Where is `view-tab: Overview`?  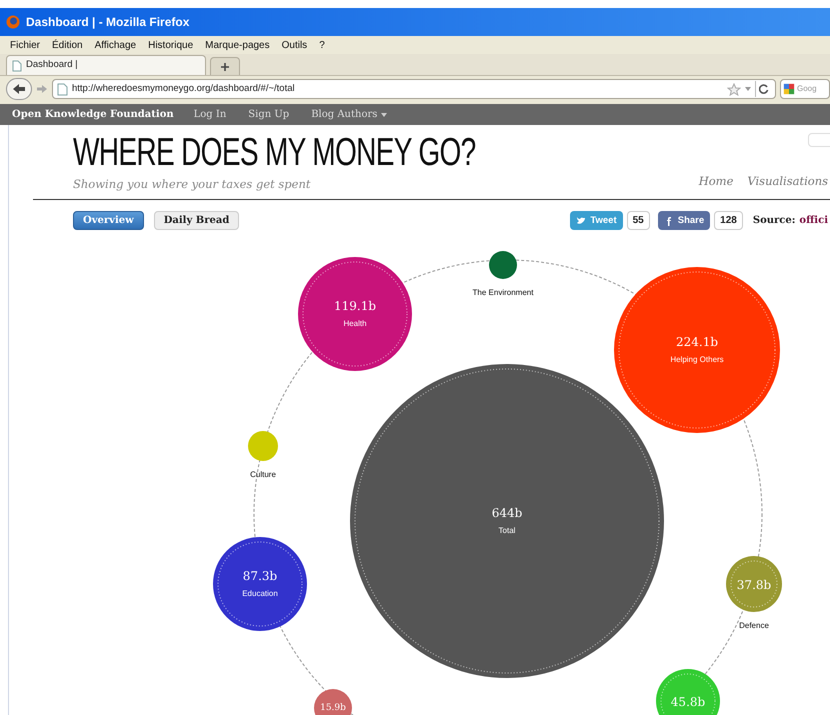 view-tab: Overview is located at coordinates (108, 220).